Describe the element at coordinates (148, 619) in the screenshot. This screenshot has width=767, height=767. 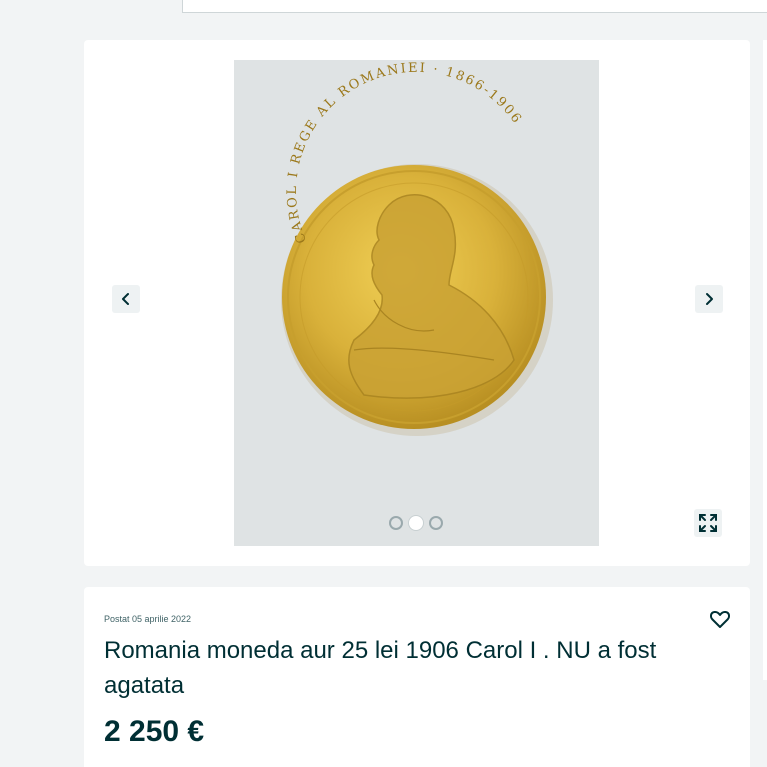
I see `posted-date: Postat 05 aprilie 2022` at that location.